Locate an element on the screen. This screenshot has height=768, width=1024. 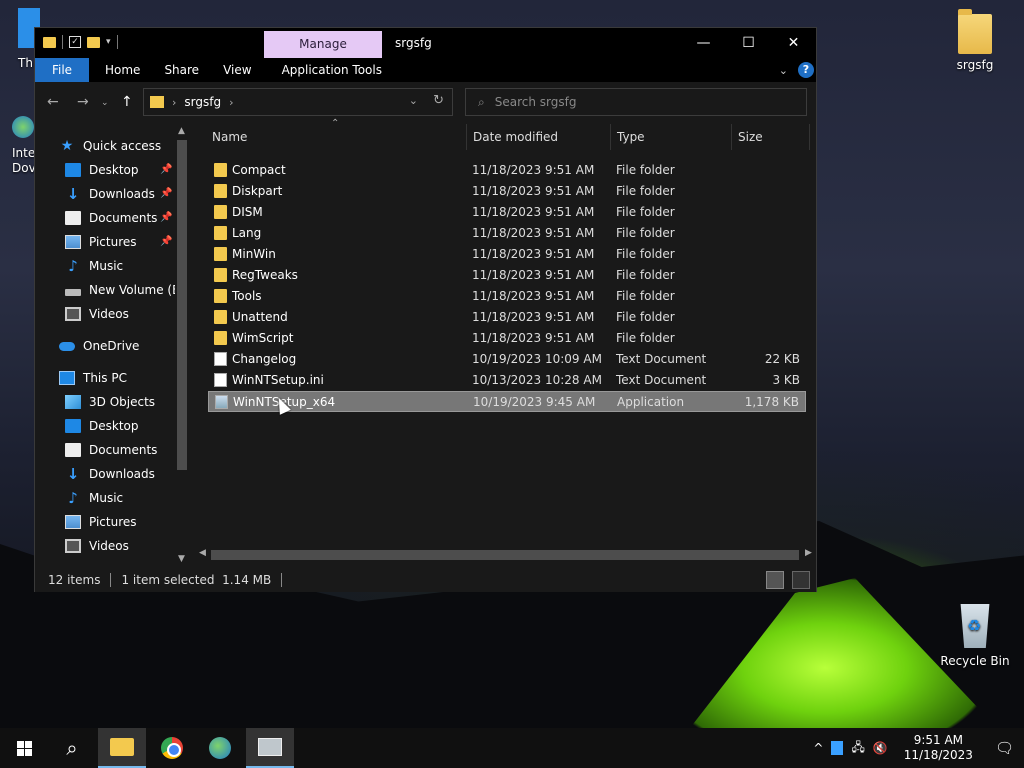
desktop-folder-srgsfg: srgsfg is located at coordinates (975, 40).